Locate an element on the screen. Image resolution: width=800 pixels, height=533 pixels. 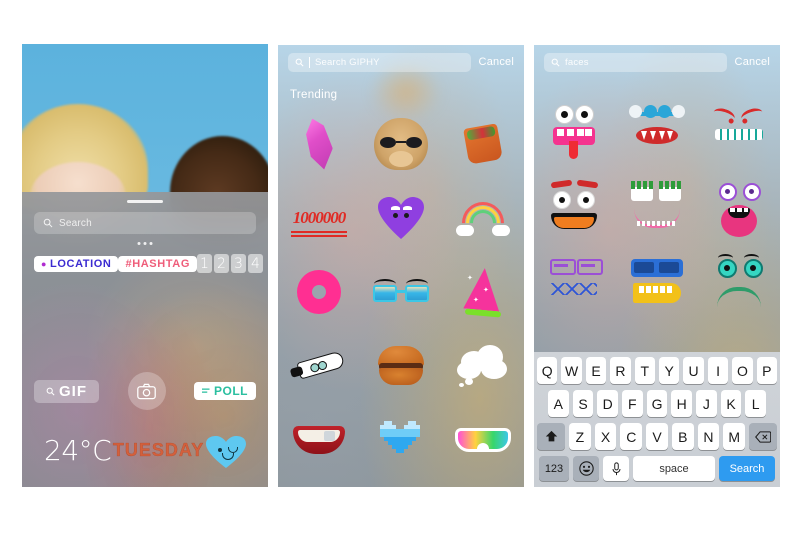
sheet-grabber-handle is located at coordinates (145, 201).